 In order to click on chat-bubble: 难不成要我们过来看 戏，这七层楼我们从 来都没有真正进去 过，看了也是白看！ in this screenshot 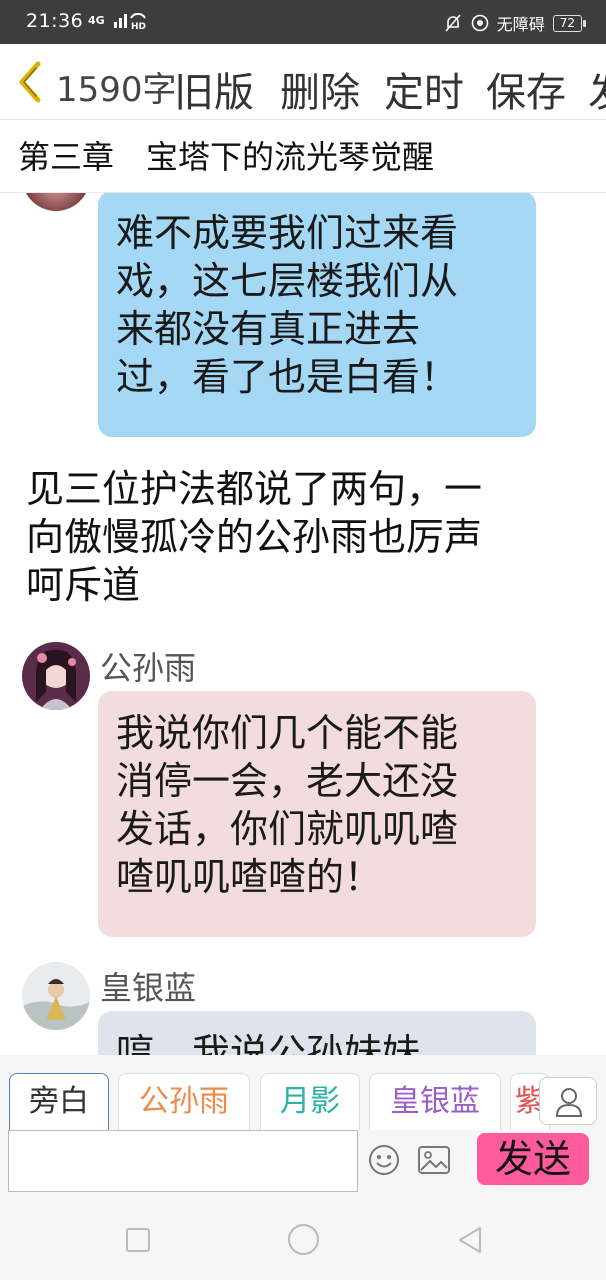, I will do `click(317, 315)`.